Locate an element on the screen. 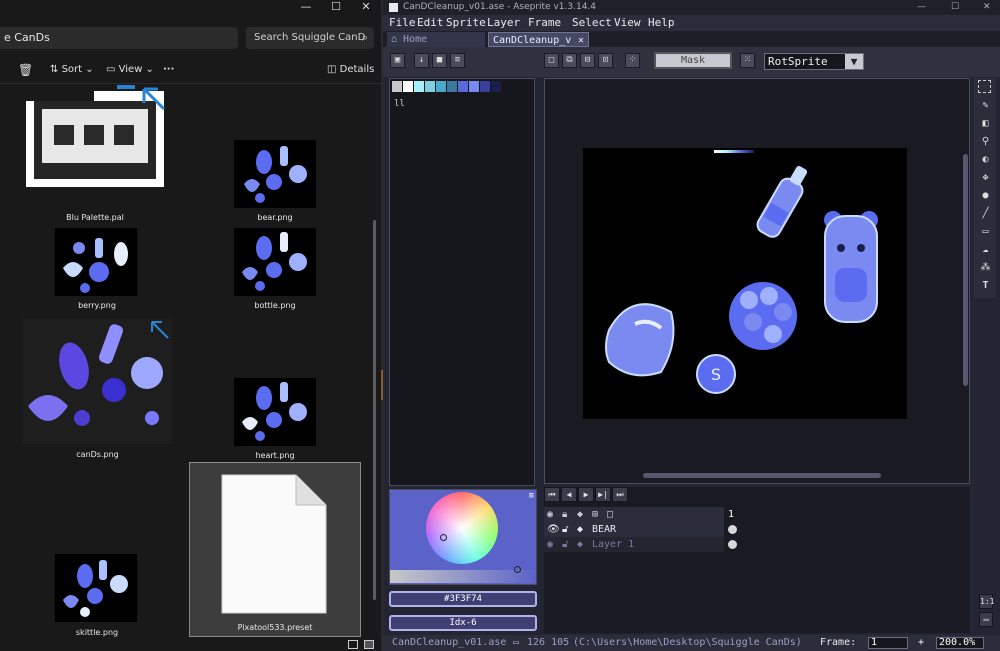  layer-row-bear: 👁︎ 🔓︎ ◆ BEAR is located at coordinates (640, 529).